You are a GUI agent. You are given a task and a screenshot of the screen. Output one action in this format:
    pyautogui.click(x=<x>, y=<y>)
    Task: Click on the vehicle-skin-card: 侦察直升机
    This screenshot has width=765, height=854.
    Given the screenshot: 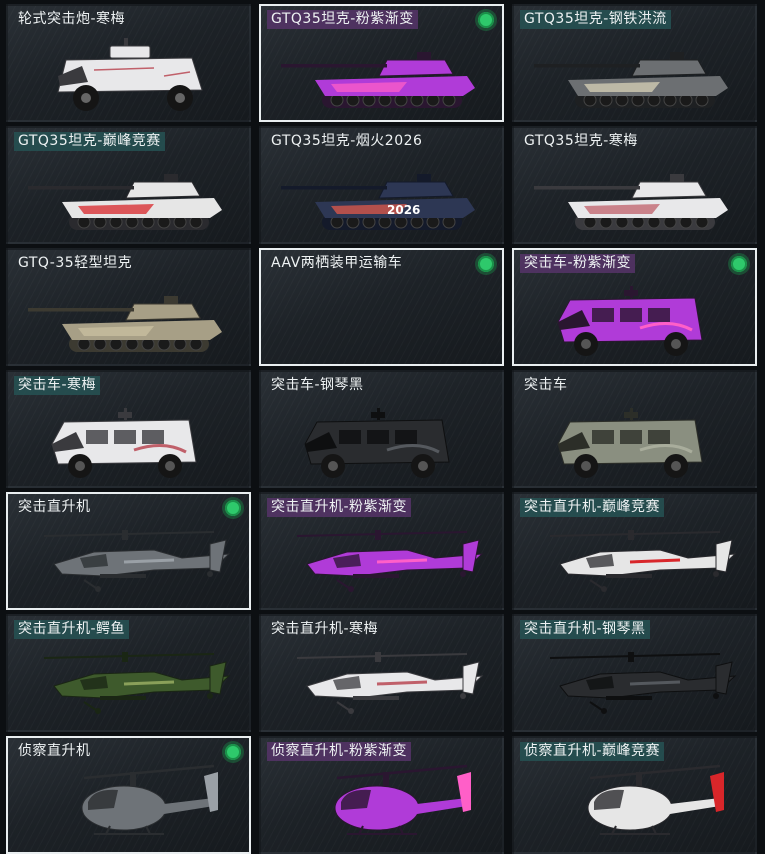 What is the action you would take?
    pyautogui.click(x=128, y=795)
    